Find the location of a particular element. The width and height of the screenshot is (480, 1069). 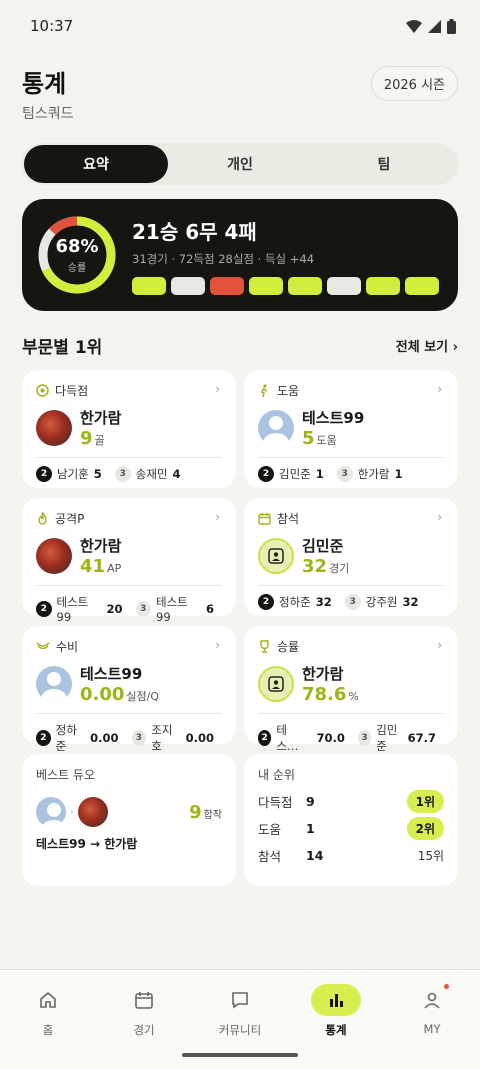

rank-2-value: 70.0 is located at coordinates (330, 738).